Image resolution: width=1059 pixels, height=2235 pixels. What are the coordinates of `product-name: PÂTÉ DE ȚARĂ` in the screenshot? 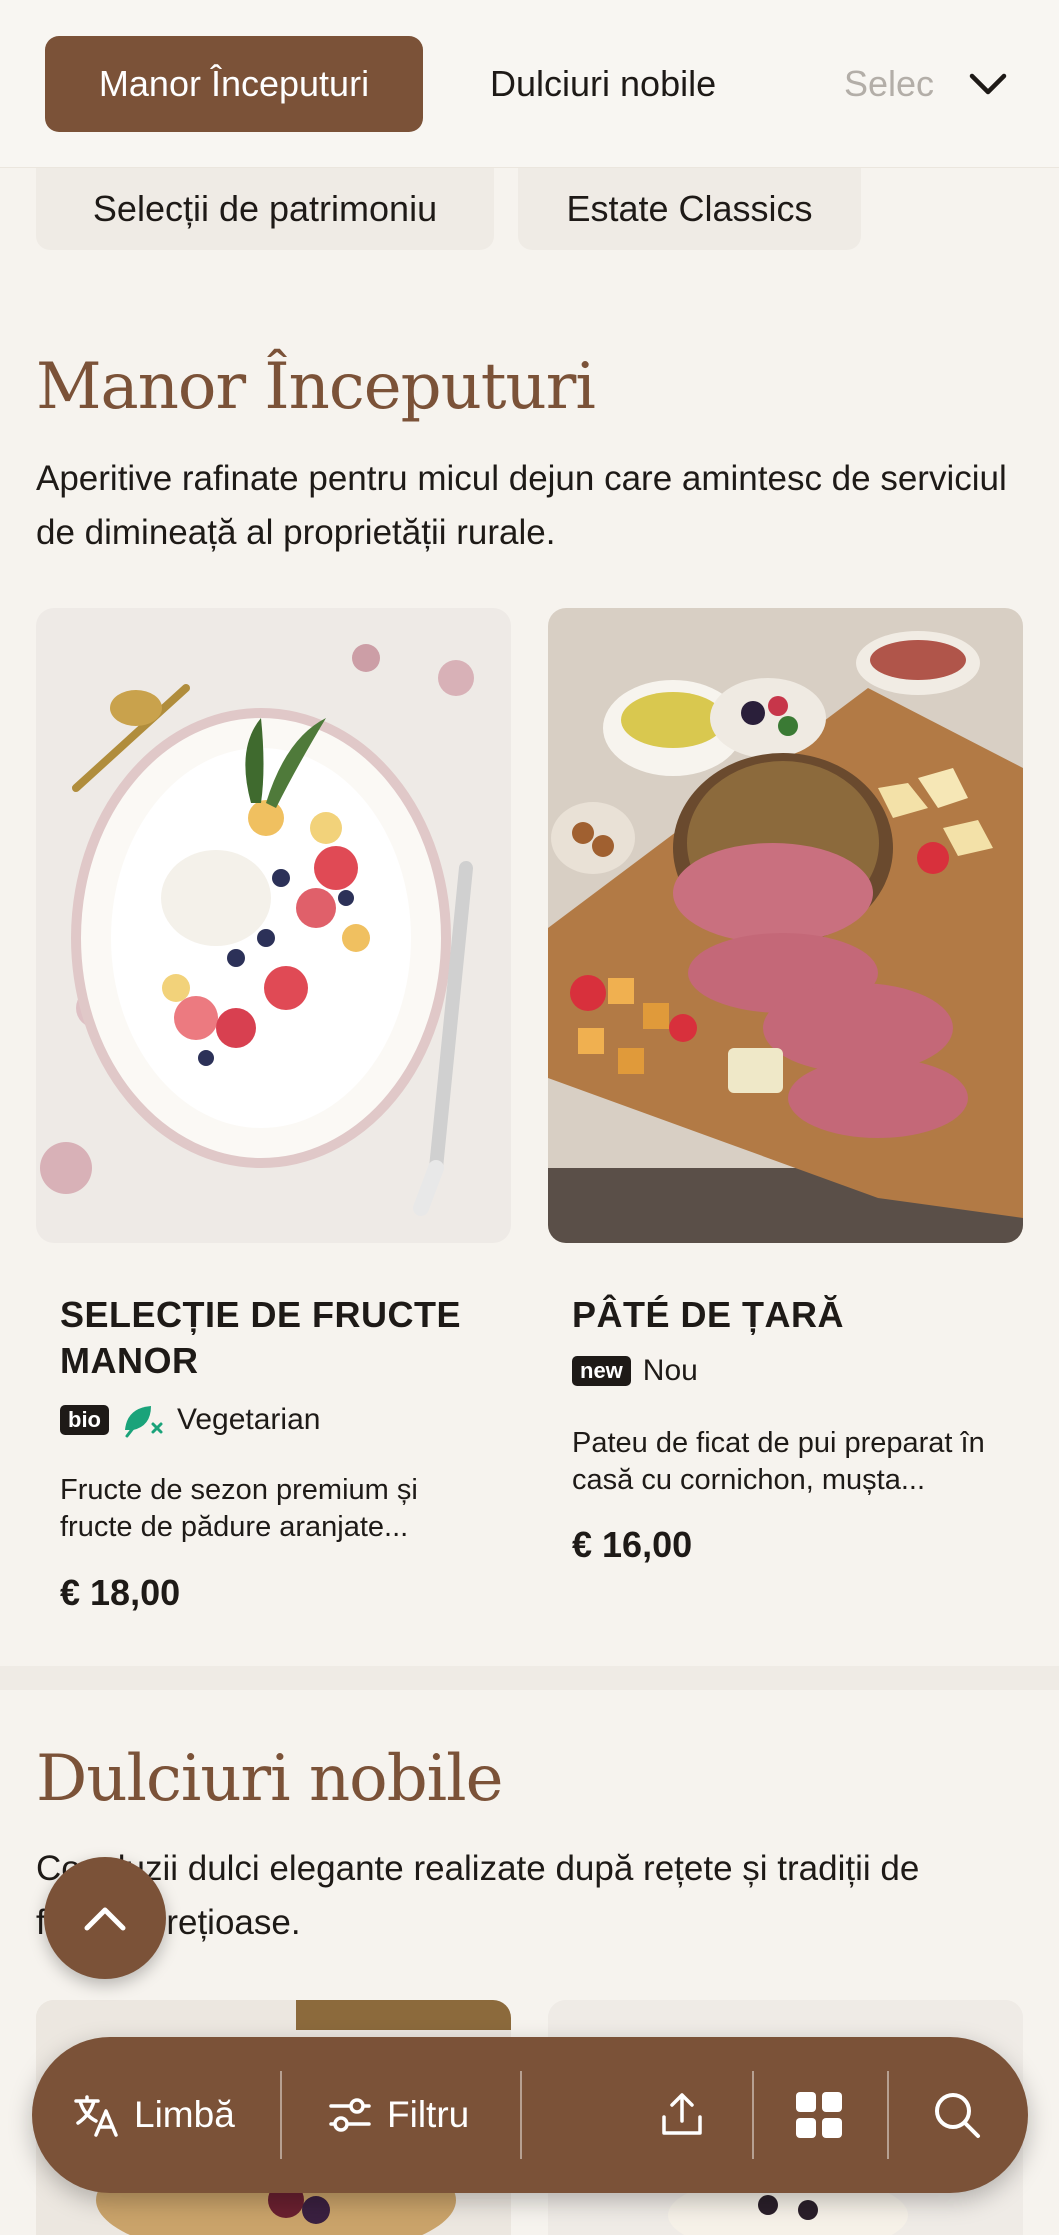 It's located at (787, 1315).